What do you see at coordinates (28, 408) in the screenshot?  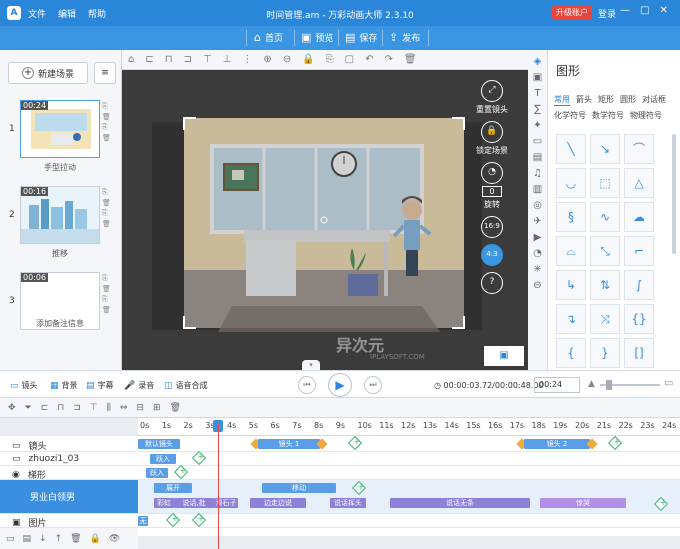 I see `filter-icon: ⏷` at bounding box center [28, 408].